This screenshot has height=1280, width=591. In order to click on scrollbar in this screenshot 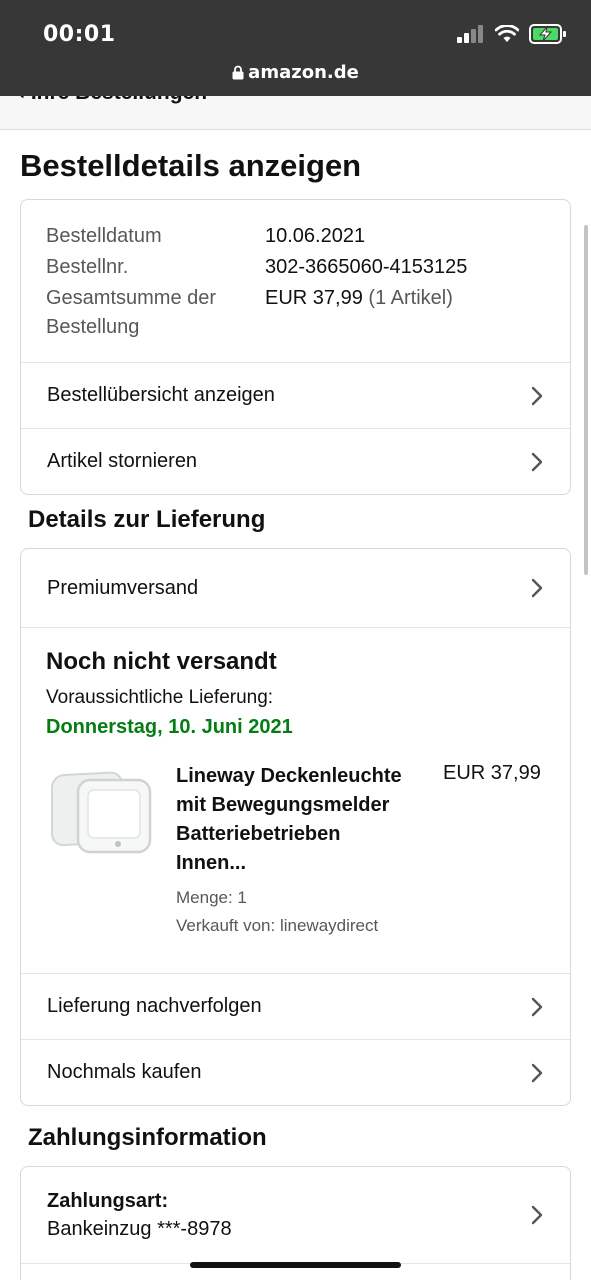, I will do `click(586, 400)`.